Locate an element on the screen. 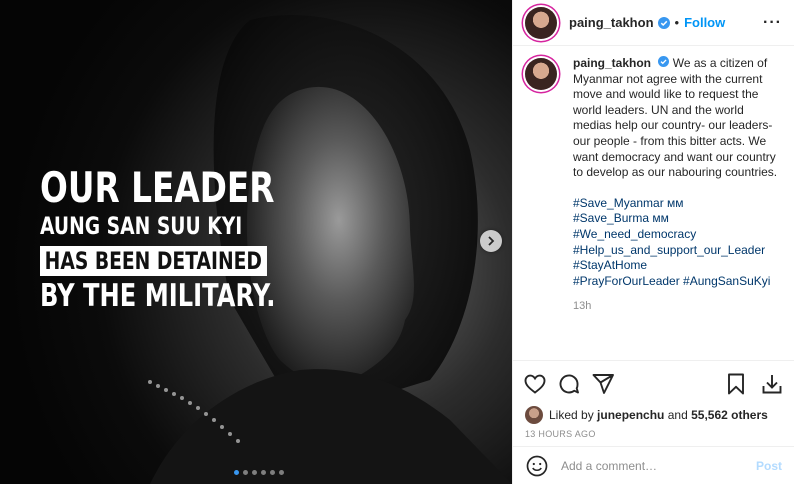 This screenshot has height=485, width=794. post-comment-button: Post is located at coordinates (769, 466).